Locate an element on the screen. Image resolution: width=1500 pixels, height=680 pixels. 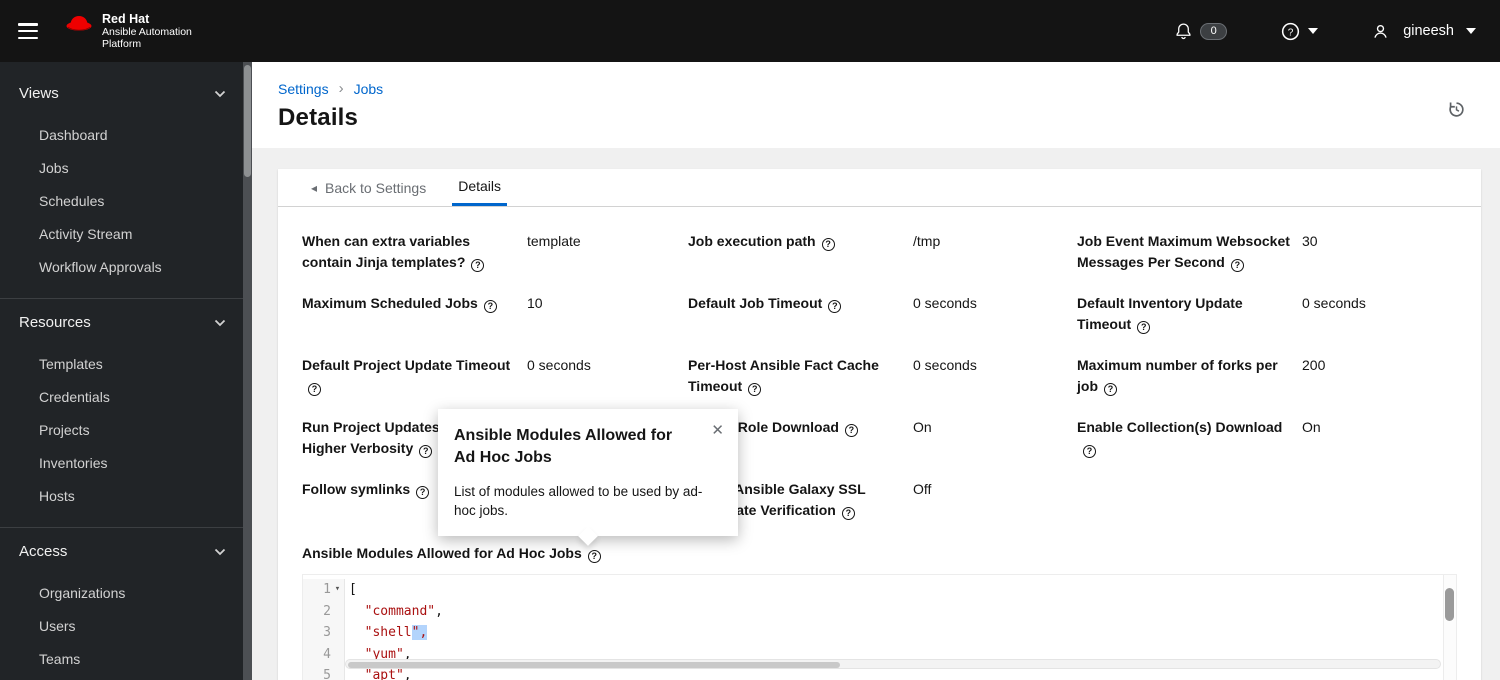
line-number: 5 is located at coordinates (327, 674).